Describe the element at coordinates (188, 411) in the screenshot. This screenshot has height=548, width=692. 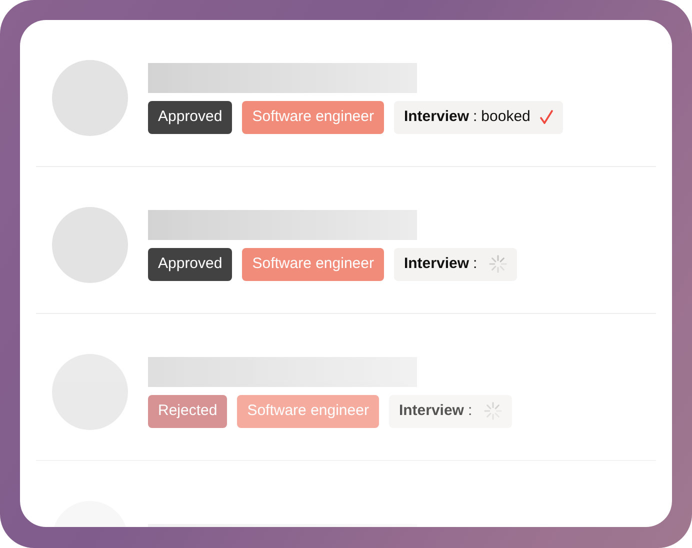
I see `status-tag: Rejected` at that location.